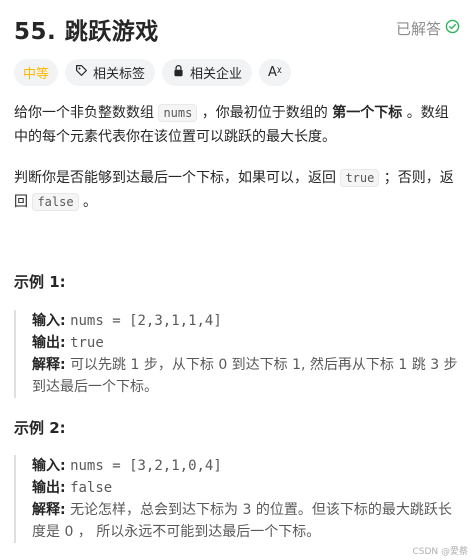 The width and height of the screenshot is (474, 560). Describe the element at coordinates (237, 26) in the screenshot. I see `problem-header: 55. 跳跃游戏 已解答` at that location.